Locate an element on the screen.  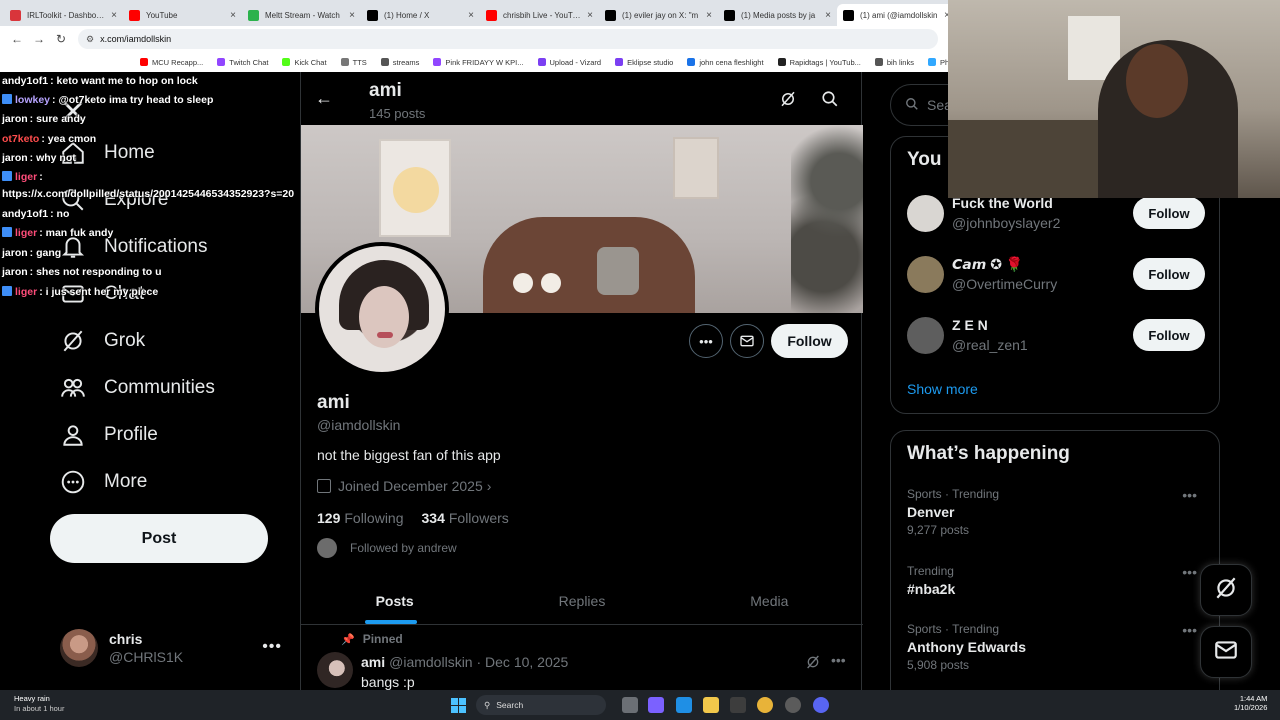
back-arrow-icon: ← is located at coordinates (17, 39).